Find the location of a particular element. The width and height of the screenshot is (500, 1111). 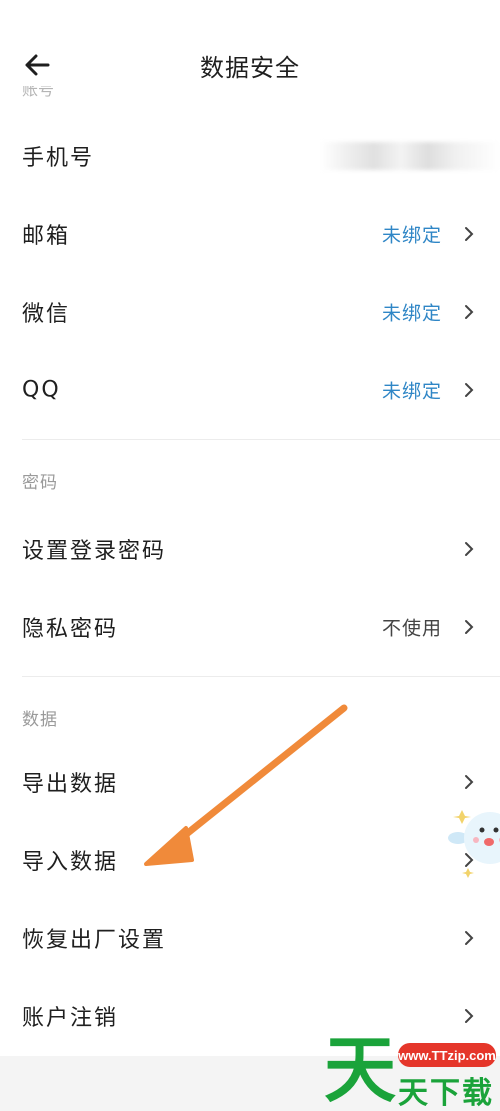

section-title-account: 账号 is located at coordinates (38, 92).